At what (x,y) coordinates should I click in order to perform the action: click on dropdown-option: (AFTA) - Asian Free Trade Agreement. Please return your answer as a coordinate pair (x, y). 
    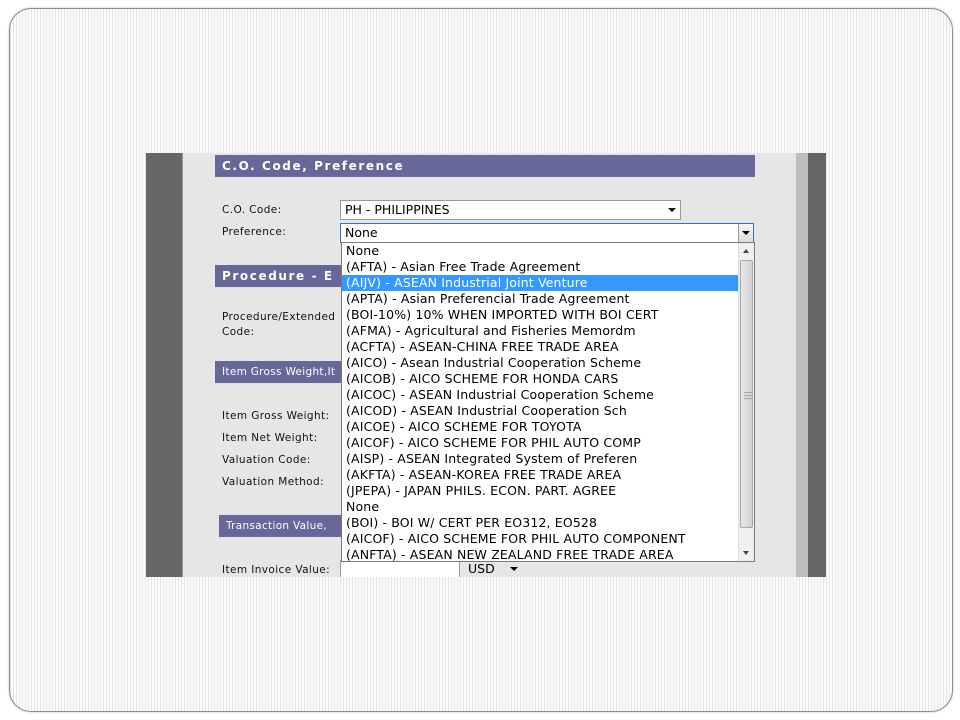
    Looking at the image, I should click on (540, 267).